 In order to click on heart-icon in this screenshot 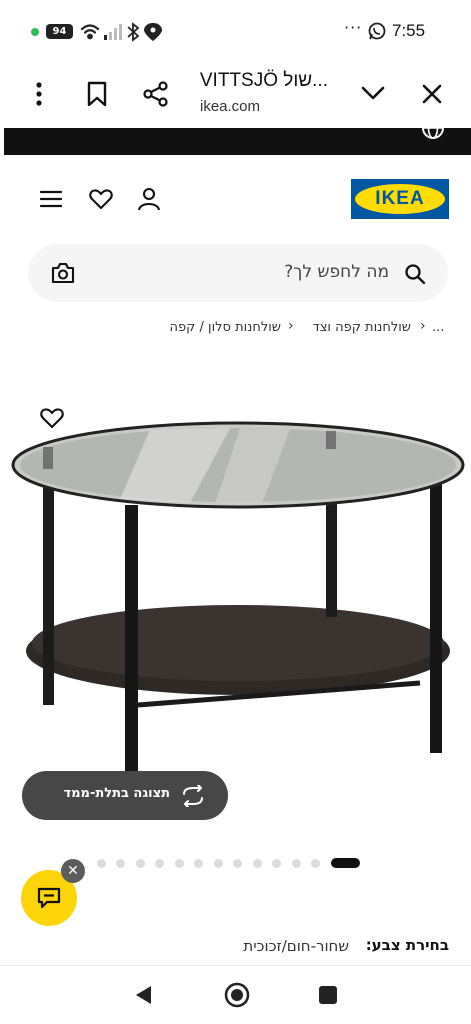, I will do `click(101, 199)`.